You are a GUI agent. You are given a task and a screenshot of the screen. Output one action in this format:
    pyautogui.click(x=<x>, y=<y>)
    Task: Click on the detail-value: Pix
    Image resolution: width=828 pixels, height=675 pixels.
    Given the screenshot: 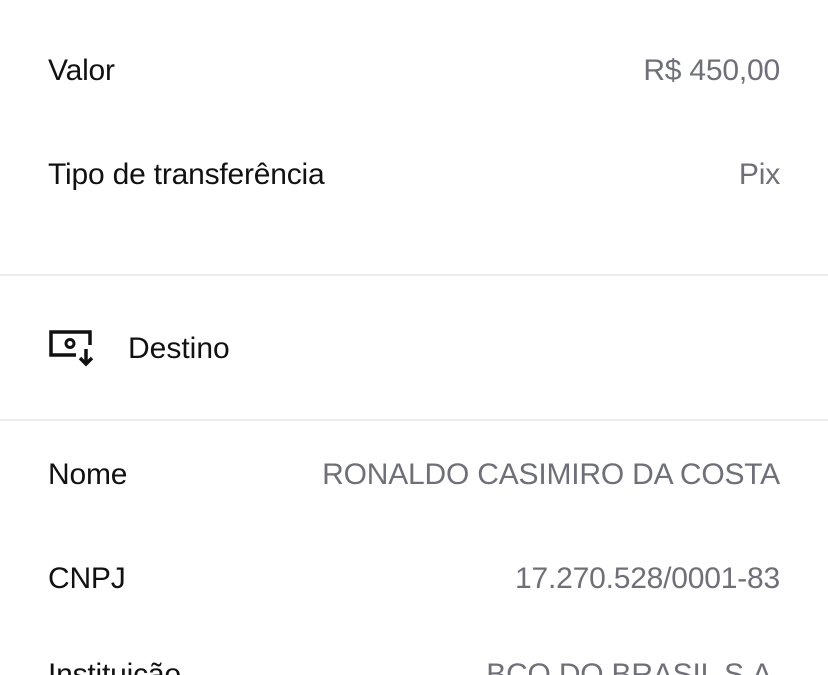 What is the action you would take?
    pyautogui.click(x=759, y=174)
    